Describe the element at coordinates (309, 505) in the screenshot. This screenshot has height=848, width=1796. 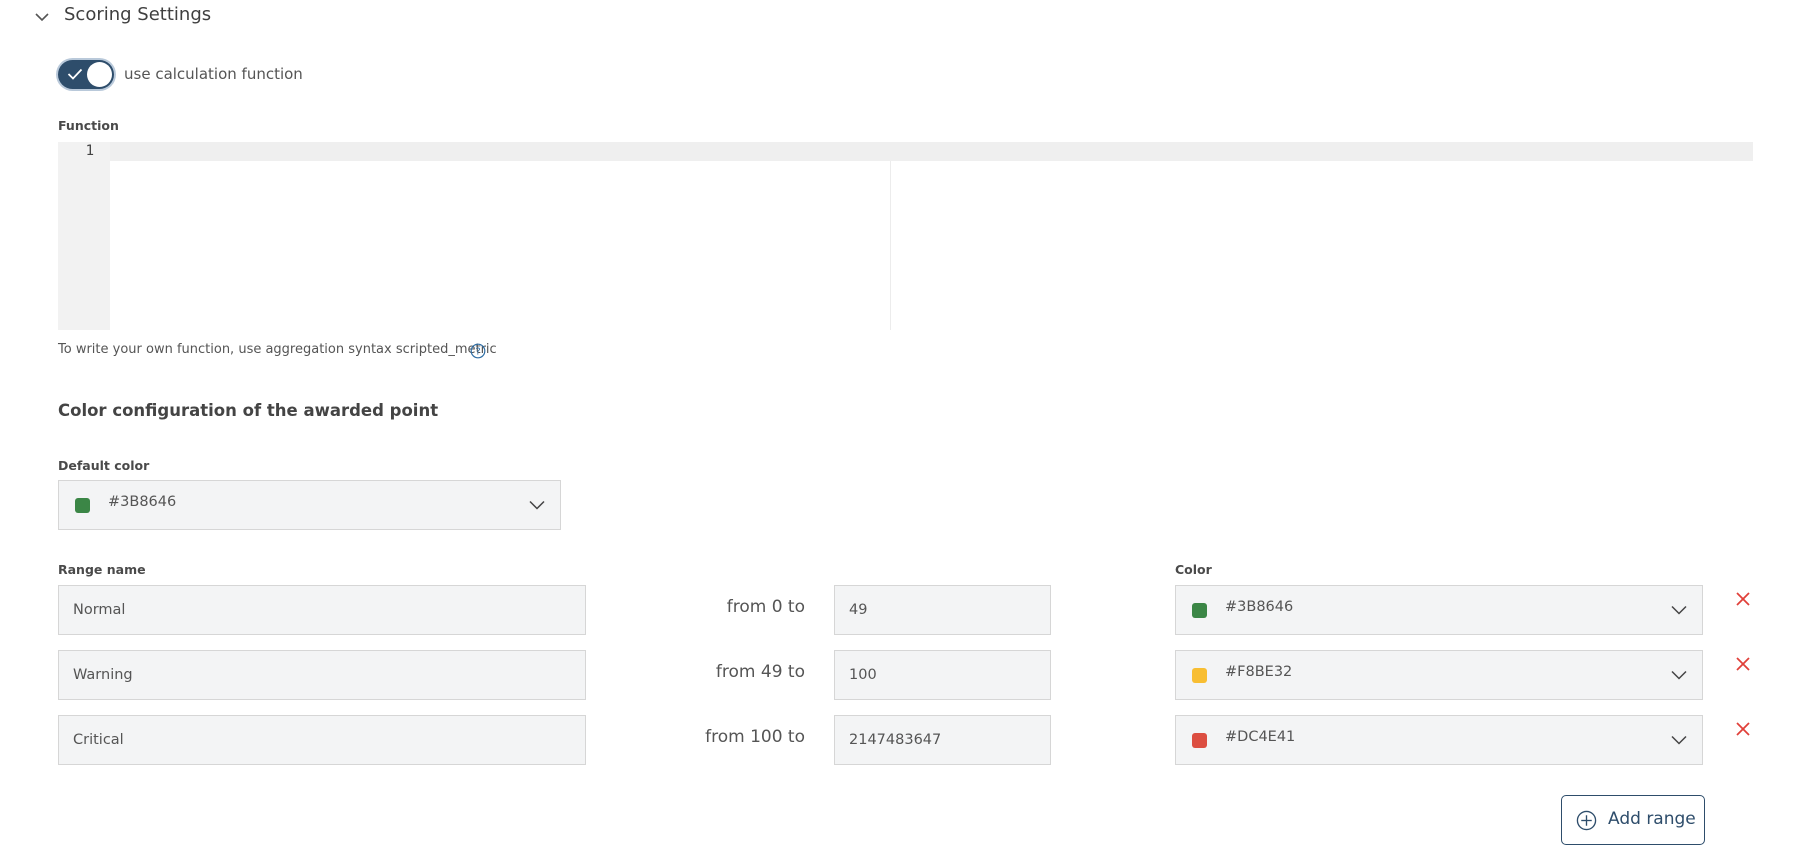
I see `default-color-select: #3B8646` at that location.